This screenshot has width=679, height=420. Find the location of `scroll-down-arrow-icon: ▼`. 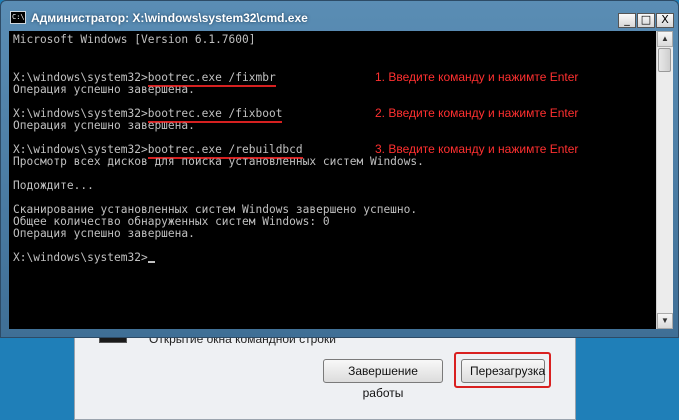

scroll-down-arrow-icon: ▼ is located at coordinates (665, 321).